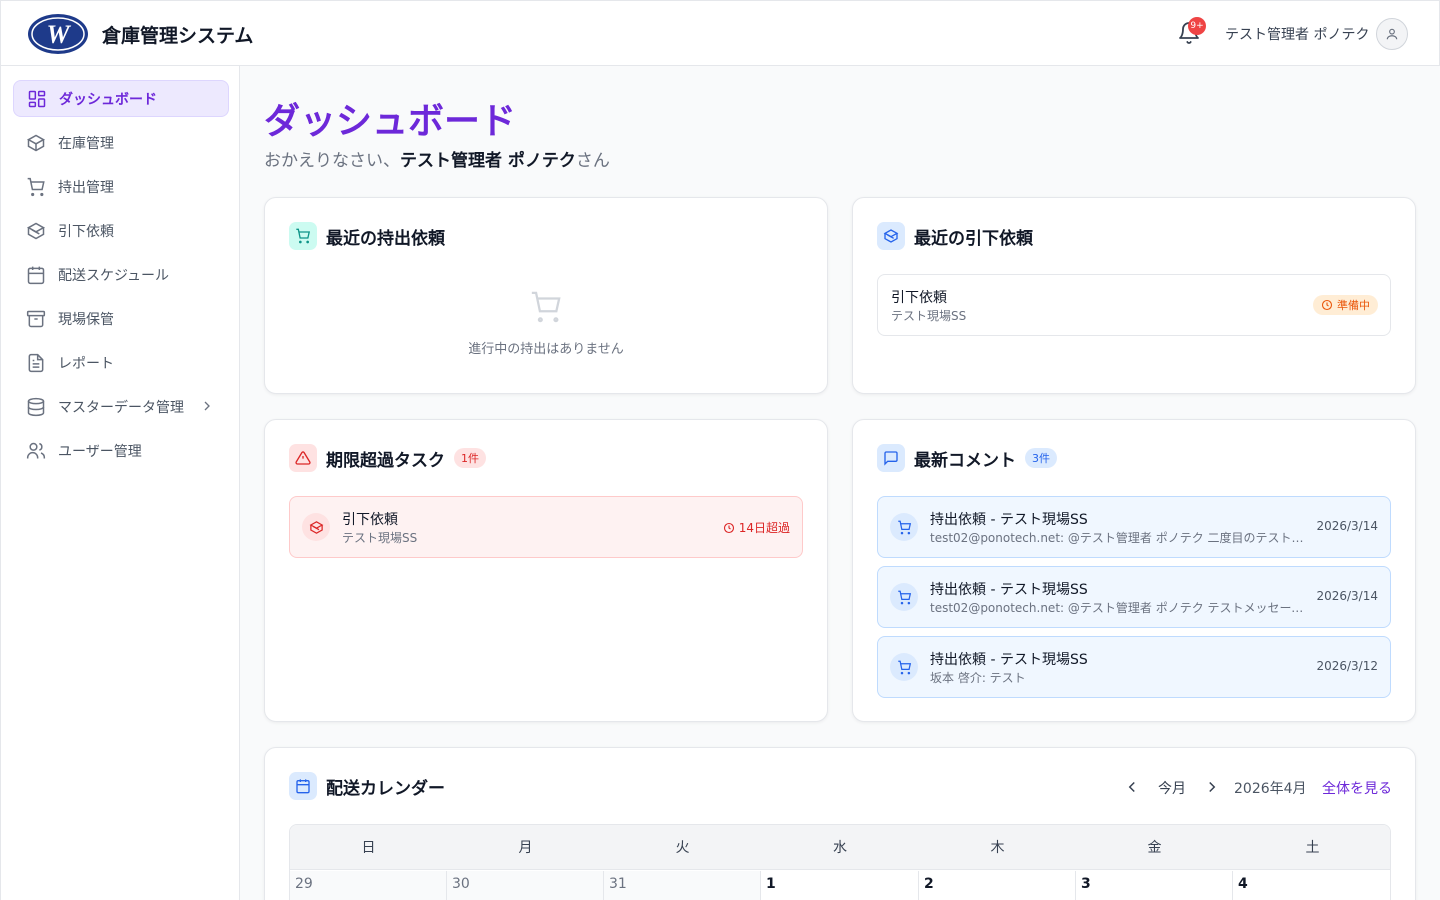 The height and width of the screenshot is (900, 1440). What do you see at coordinates (368, 847) in the screenshot?
I see `weekday-header: 日` at bounding box center [368, 847].